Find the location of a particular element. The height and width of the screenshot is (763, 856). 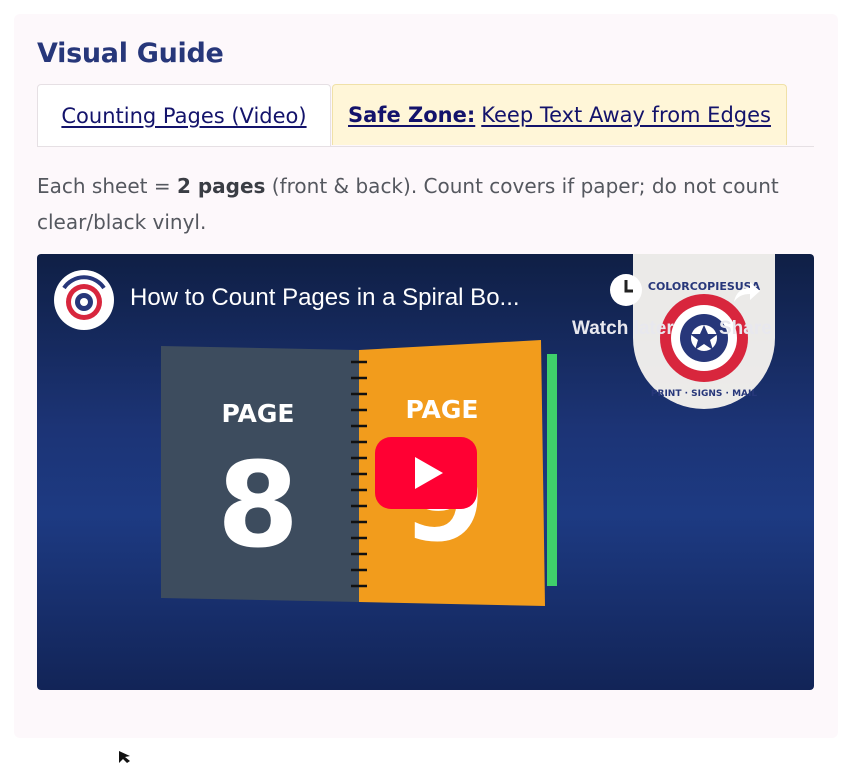

tab-label: Counting Pages (Video) is located at coordinates (184, 115).